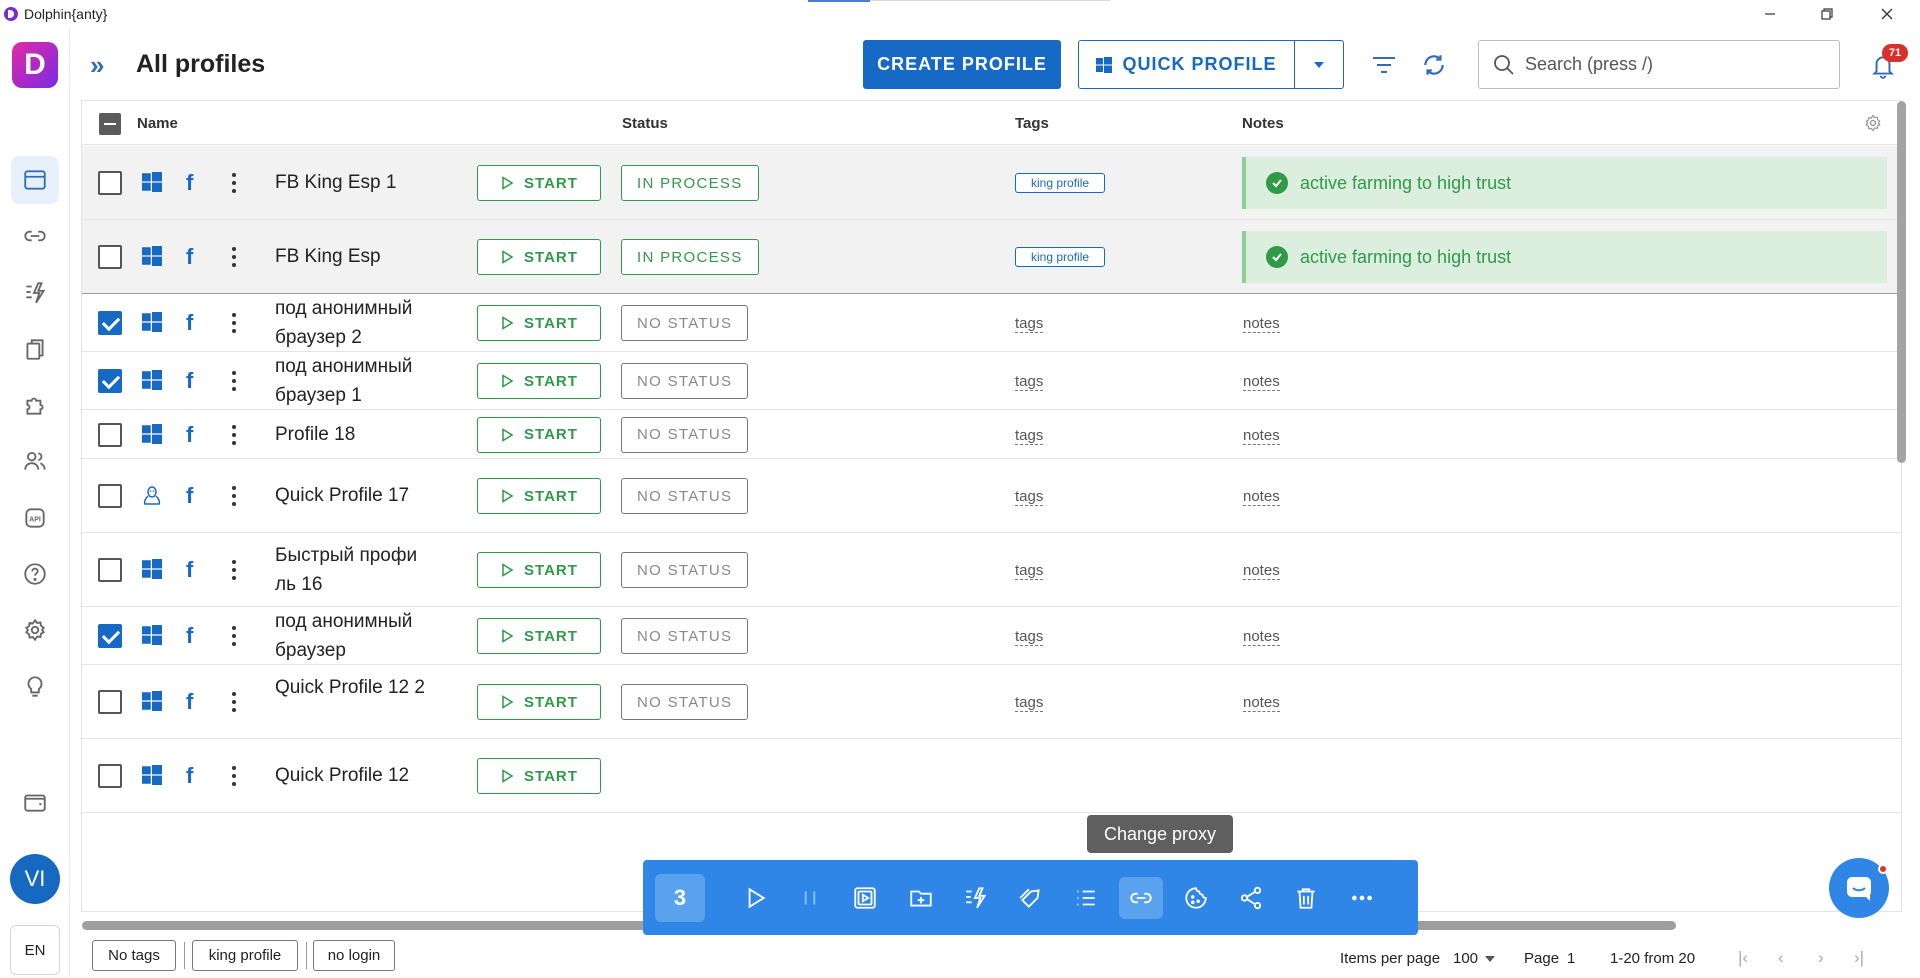 Image resolution: width=1920 pixels, height=978 pixels. I want to click on bulk-change-proxy-button, so click(1141, 898).